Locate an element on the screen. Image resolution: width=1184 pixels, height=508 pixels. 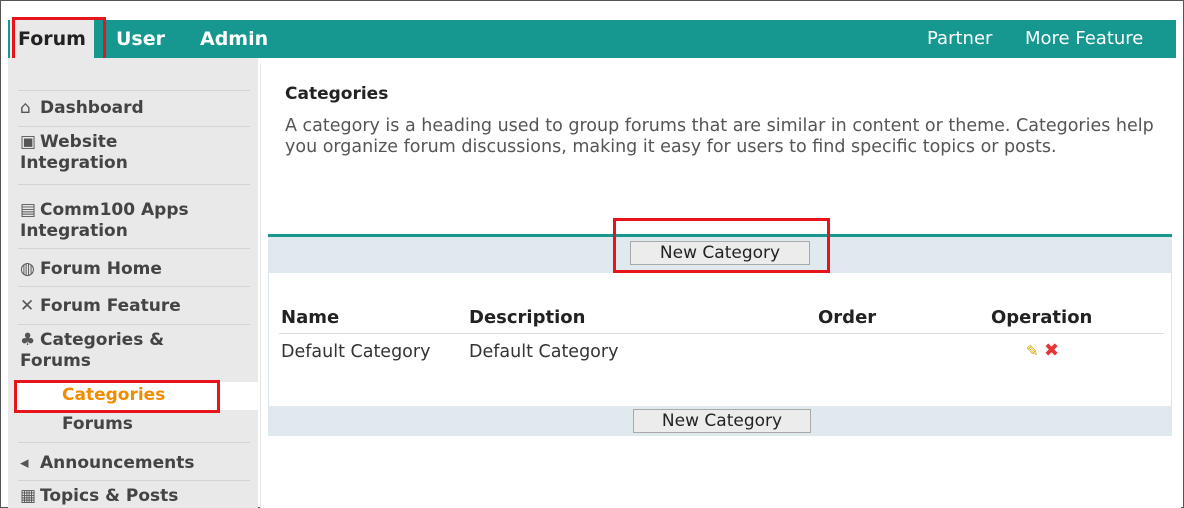
sidebar-item-dashboard: ⌂ Dashboard is located at coordinates (82, 108).